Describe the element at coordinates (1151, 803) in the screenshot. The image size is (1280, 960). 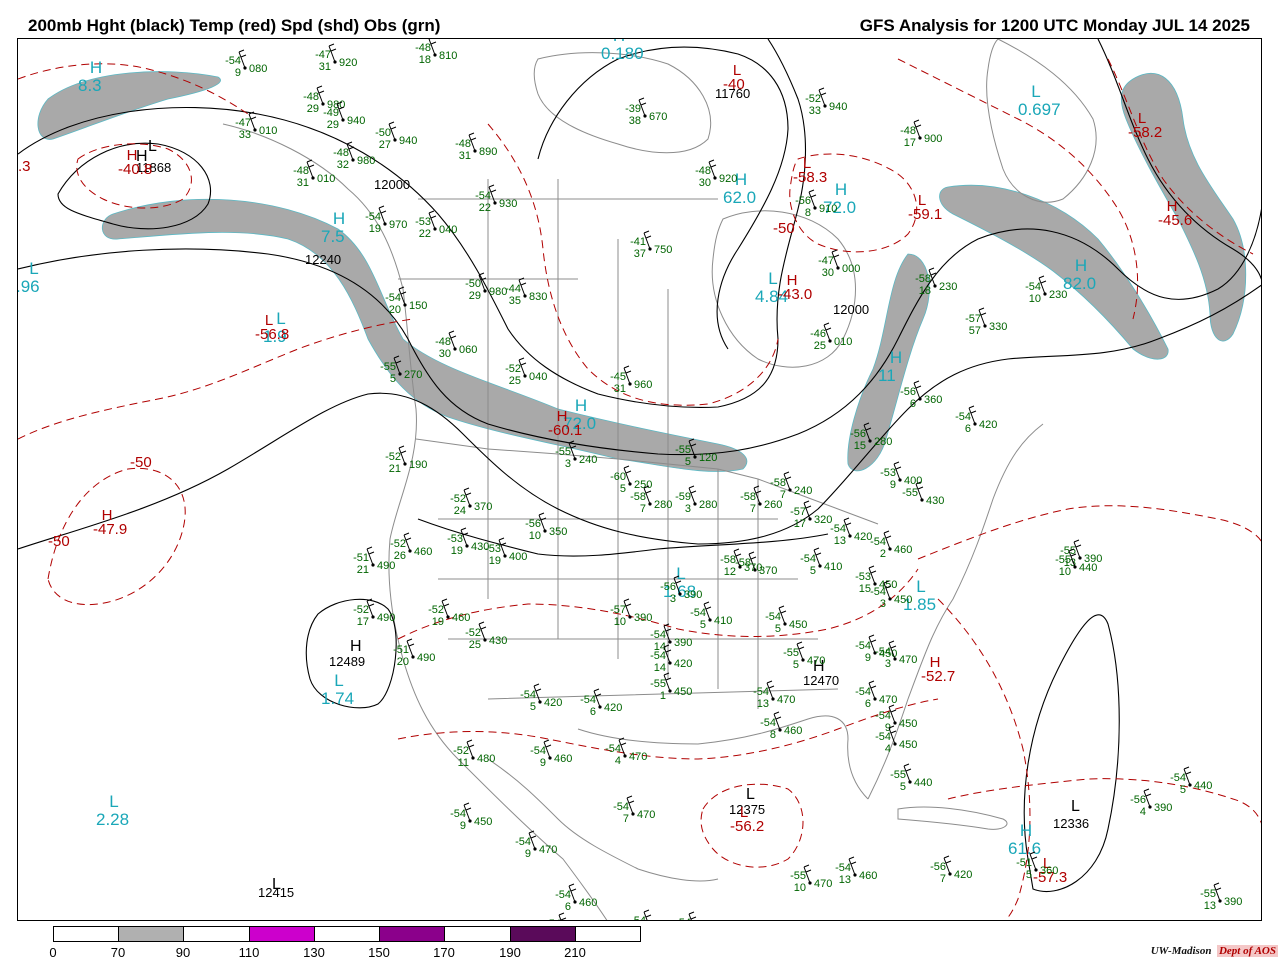
I see `station-plot: -56 390 4` at that location.